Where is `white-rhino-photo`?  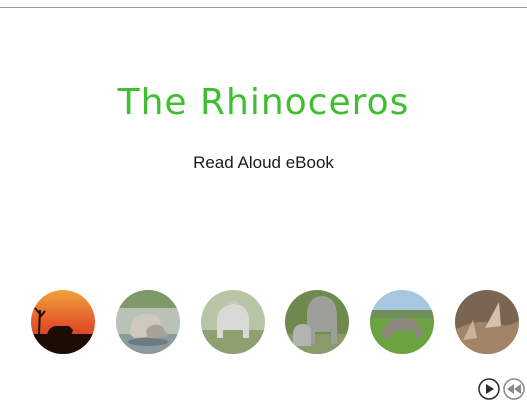 white-rhino-photo is located at coordinates (233, 322).